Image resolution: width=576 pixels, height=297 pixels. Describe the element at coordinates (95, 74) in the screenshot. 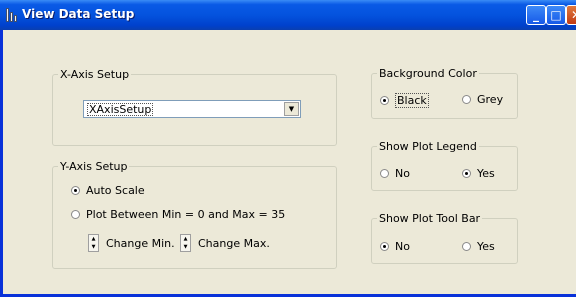

I see `x-axis-setup-title: X-Axis Setup` at that location.